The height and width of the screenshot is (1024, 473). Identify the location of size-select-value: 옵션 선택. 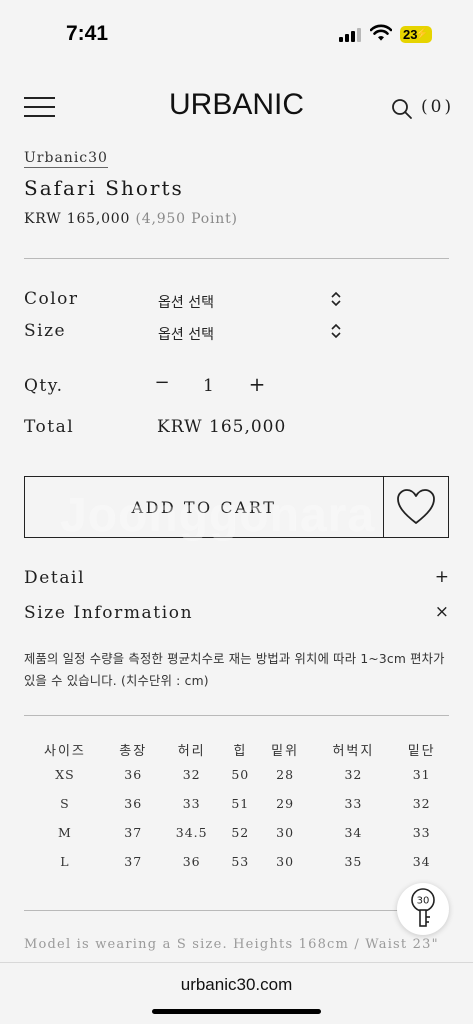
(186, 335).